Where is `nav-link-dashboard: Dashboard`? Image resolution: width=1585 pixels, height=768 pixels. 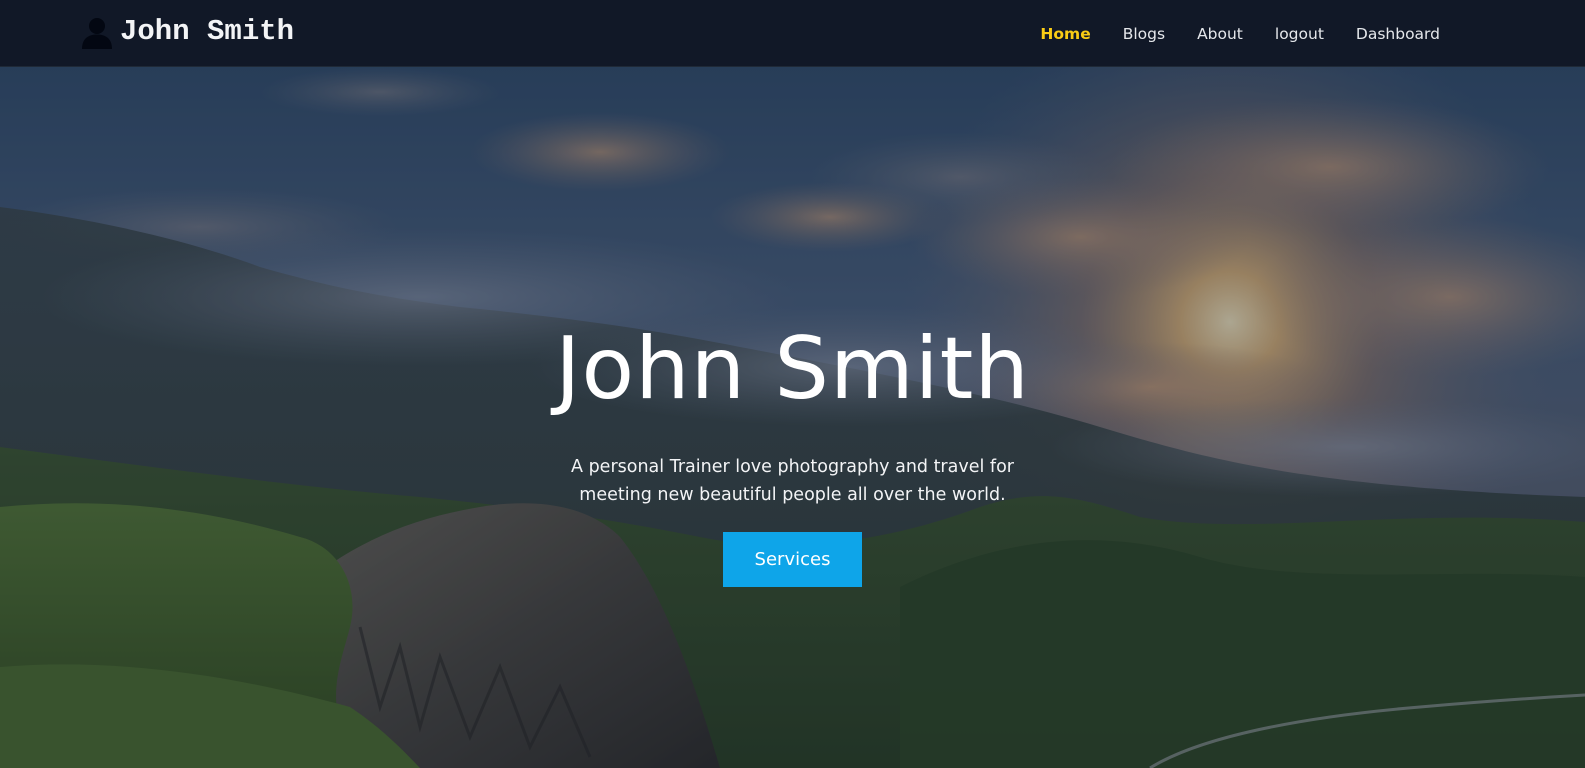
nav-link-dashboard: Dashboard is located at coordinates (1398, 34).